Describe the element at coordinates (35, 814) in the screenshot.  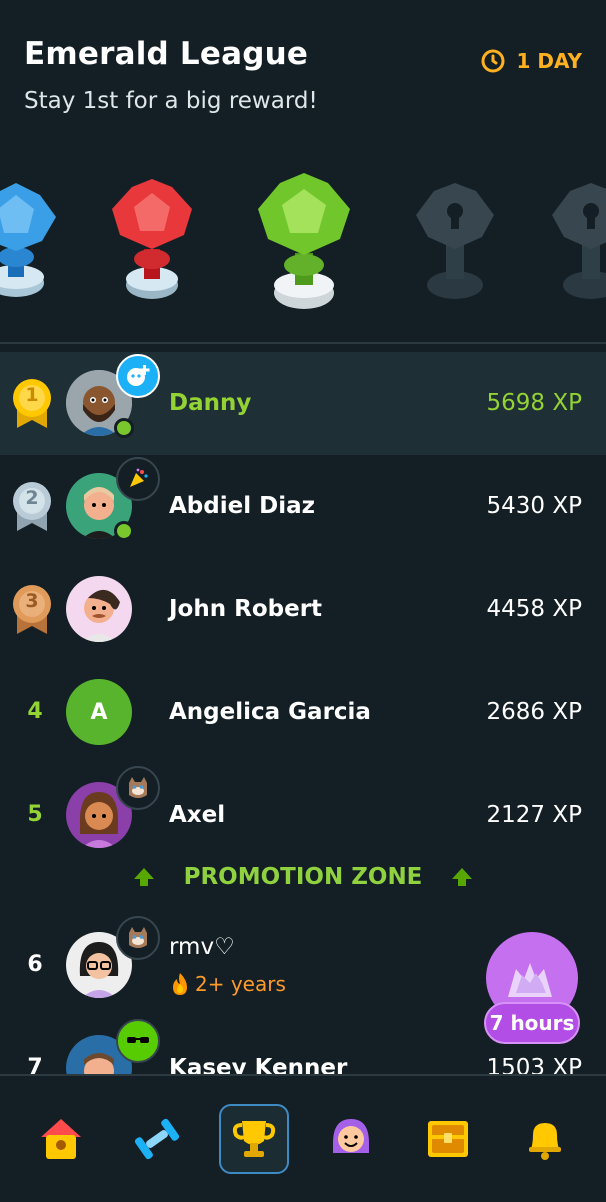
I see `rank-number: 5` at that location.